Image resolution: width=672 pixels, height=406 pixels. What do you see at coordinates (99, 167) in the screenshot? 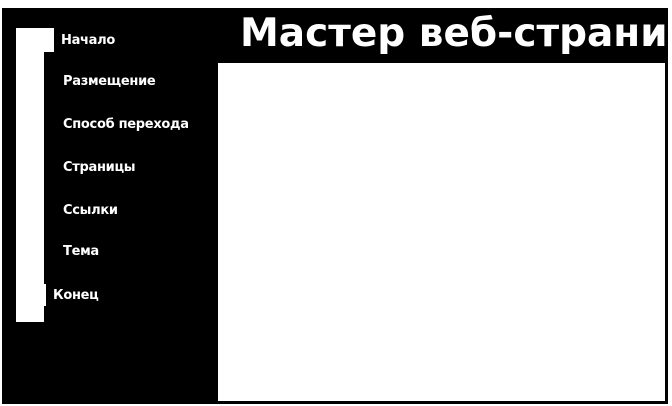
I see `step-label: Страницы` at bounding box center [99, 167].